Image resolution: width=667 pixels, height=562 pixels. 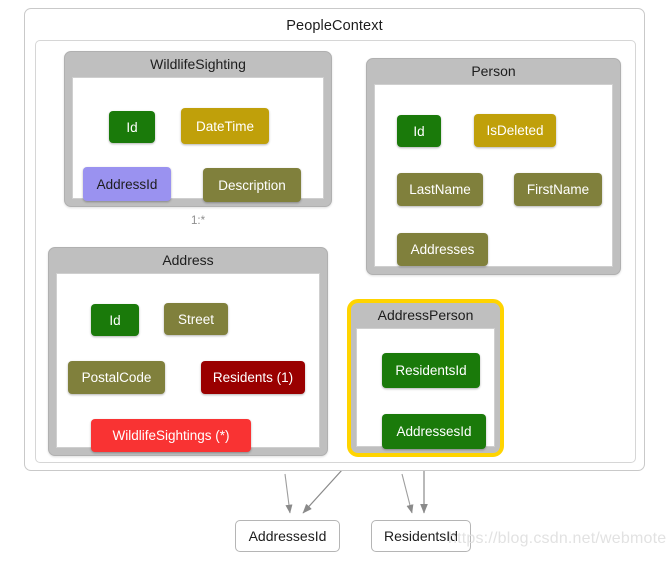 I want to click on edge-label-one-to-many: 1:*, so click(x=198, y=221).